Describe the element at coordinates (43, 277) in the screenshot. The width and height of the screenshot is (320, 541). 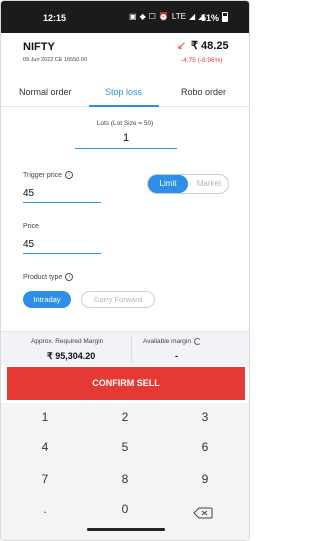
I see `product-type-label-text: Product type` at that location.